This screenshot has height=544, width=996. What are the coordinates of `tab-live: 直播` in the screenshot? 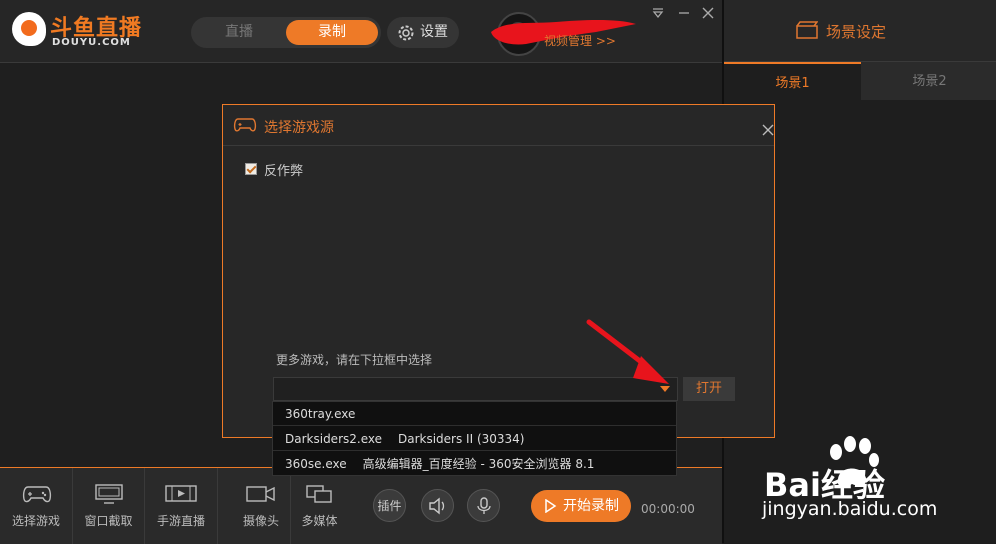 It's located at (239, 32).